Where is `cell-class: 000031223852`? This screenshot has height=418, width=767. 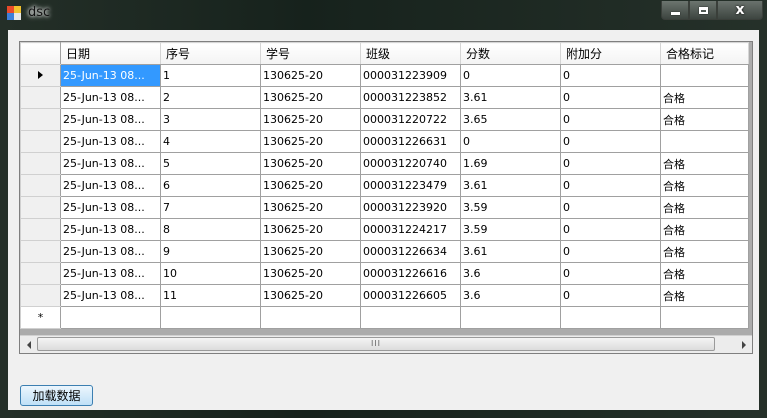 cell-class: 000031223852 is located at coordinates (410, 97).